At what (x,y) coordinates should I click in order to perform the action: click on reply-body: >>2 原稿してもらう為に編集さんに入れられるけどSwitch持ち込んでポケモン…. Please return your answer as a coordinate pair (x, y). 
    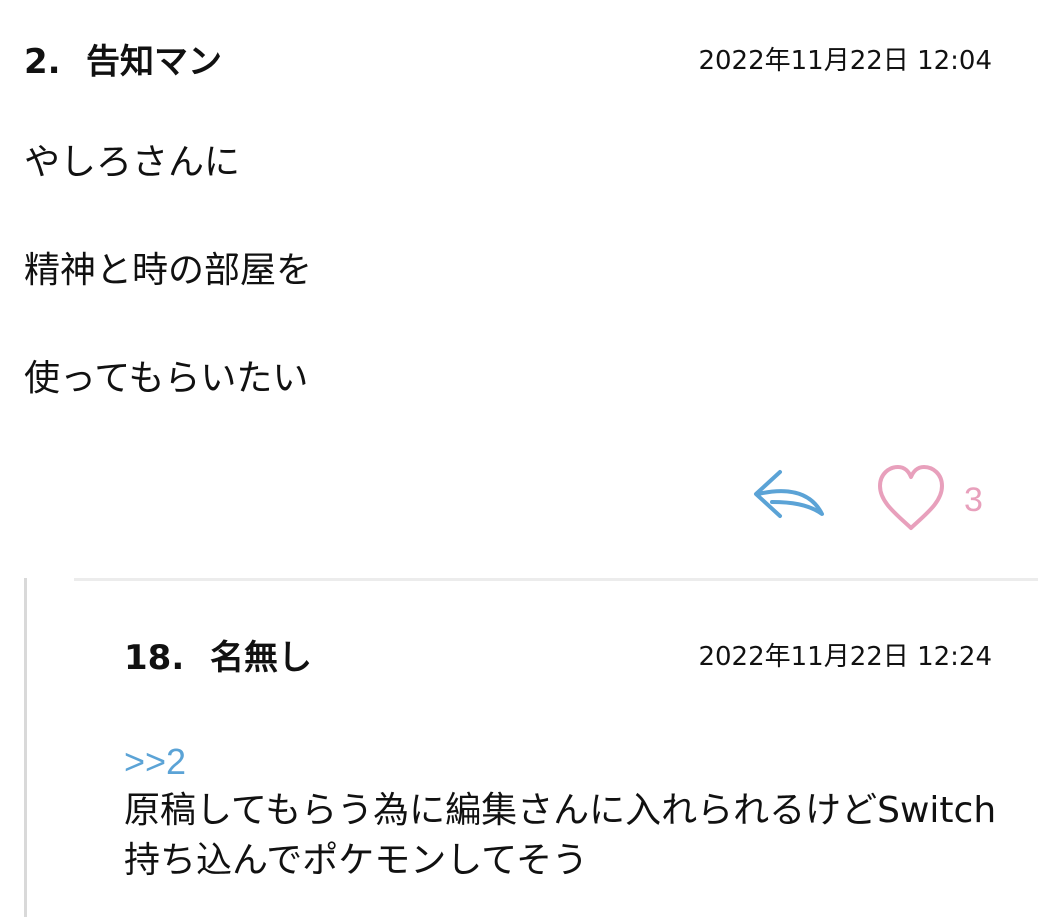
    Looking at the image, I should click on (564, 812).